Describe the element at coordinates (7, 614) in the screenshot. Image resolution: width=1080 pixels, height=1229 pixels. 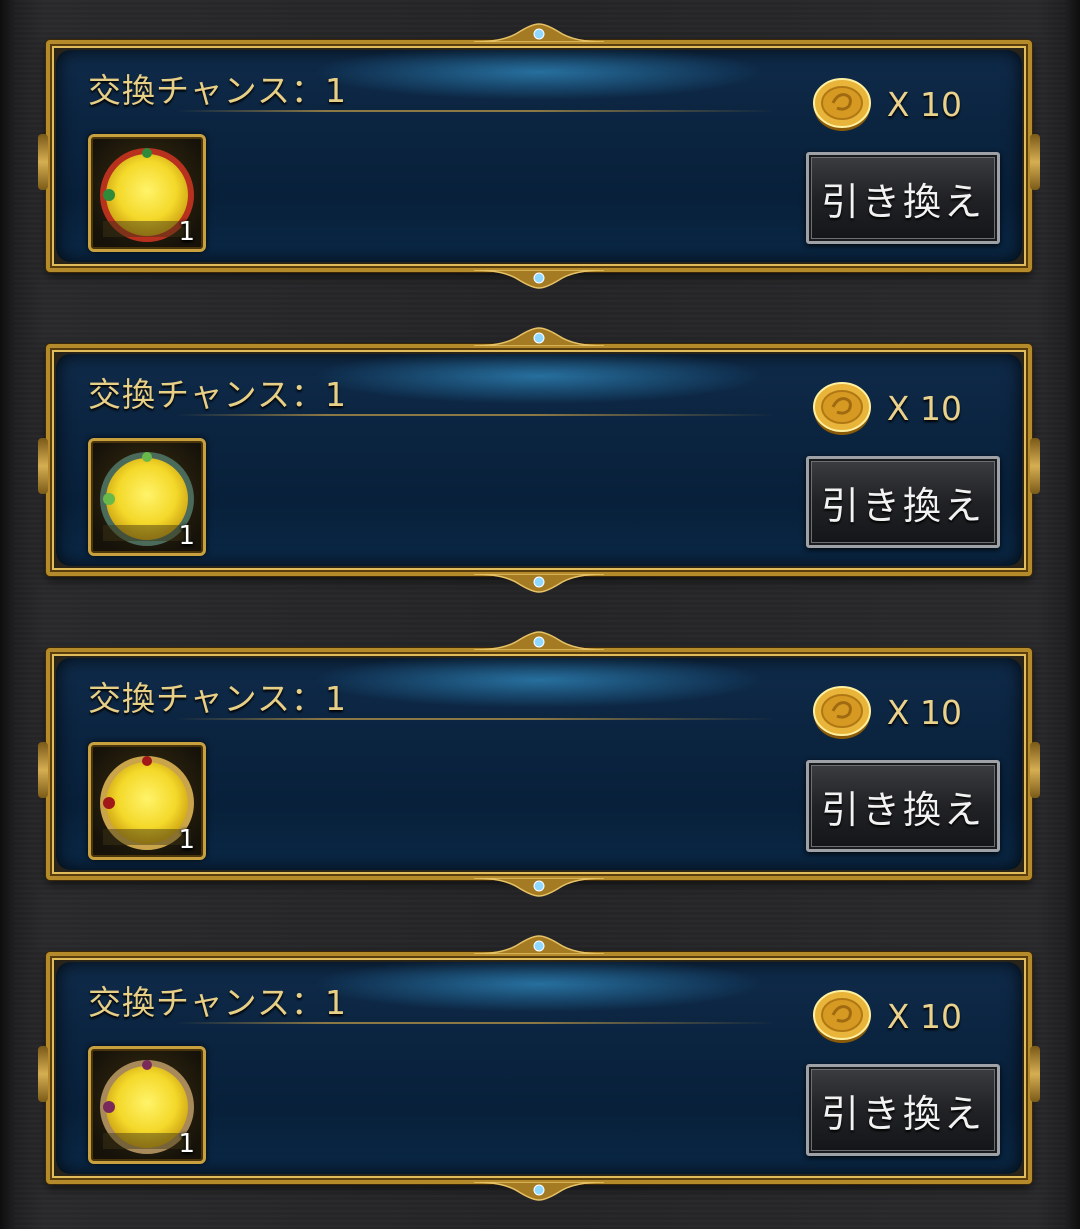
I see `left-rail` at that location.